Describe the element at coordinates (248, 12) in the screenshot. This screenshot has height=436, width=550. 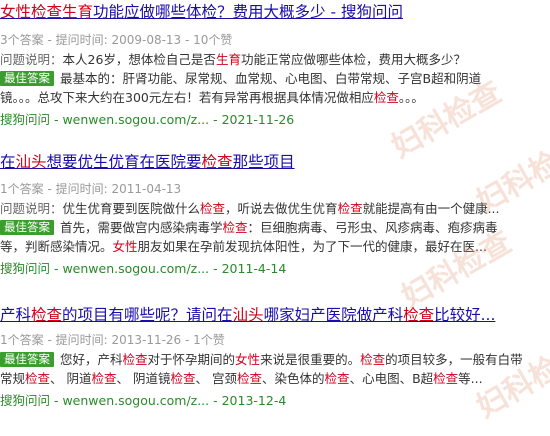
I see `text-segment: 功能应做哪些体检？费用大概多少 - 搜狗问问` at that location.